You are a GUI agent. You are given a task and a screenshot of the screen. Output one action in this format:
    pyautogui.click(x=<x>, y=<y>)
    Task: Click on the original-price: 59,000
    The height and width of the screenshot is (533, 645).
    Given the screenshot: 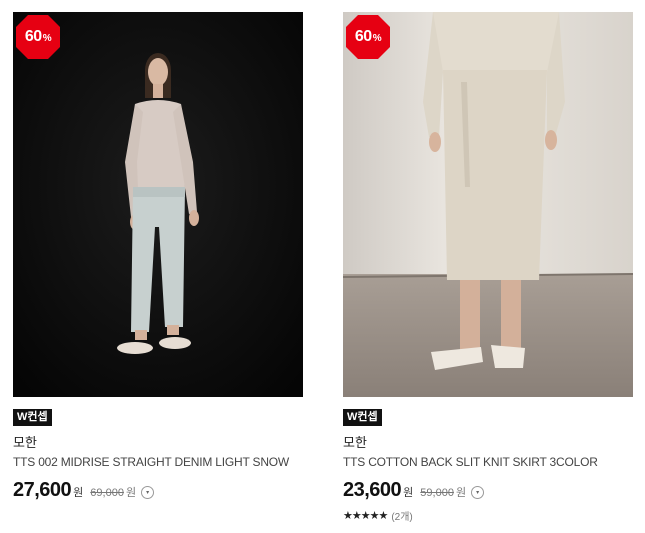 What is the action you would take?
    pyautogui.click(x=437, y=493)
    